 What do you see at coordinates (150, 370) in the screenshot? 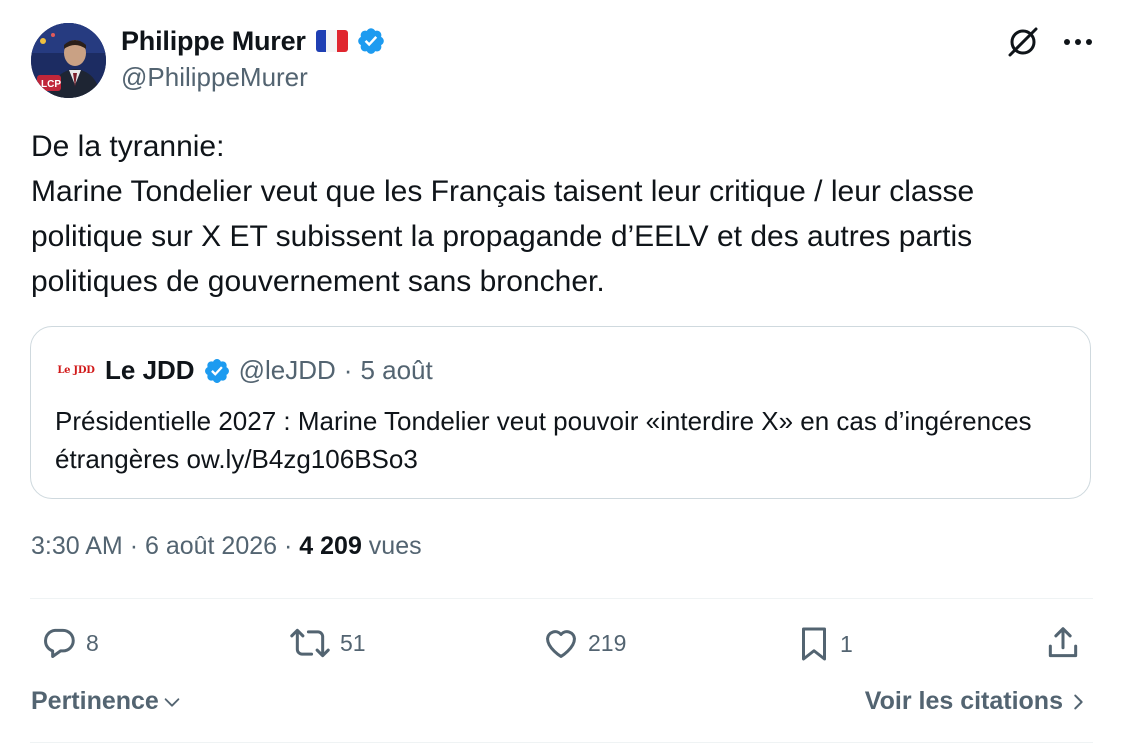
I see `quoted-author-name: Le JDD` at bounding box center [150, 370].